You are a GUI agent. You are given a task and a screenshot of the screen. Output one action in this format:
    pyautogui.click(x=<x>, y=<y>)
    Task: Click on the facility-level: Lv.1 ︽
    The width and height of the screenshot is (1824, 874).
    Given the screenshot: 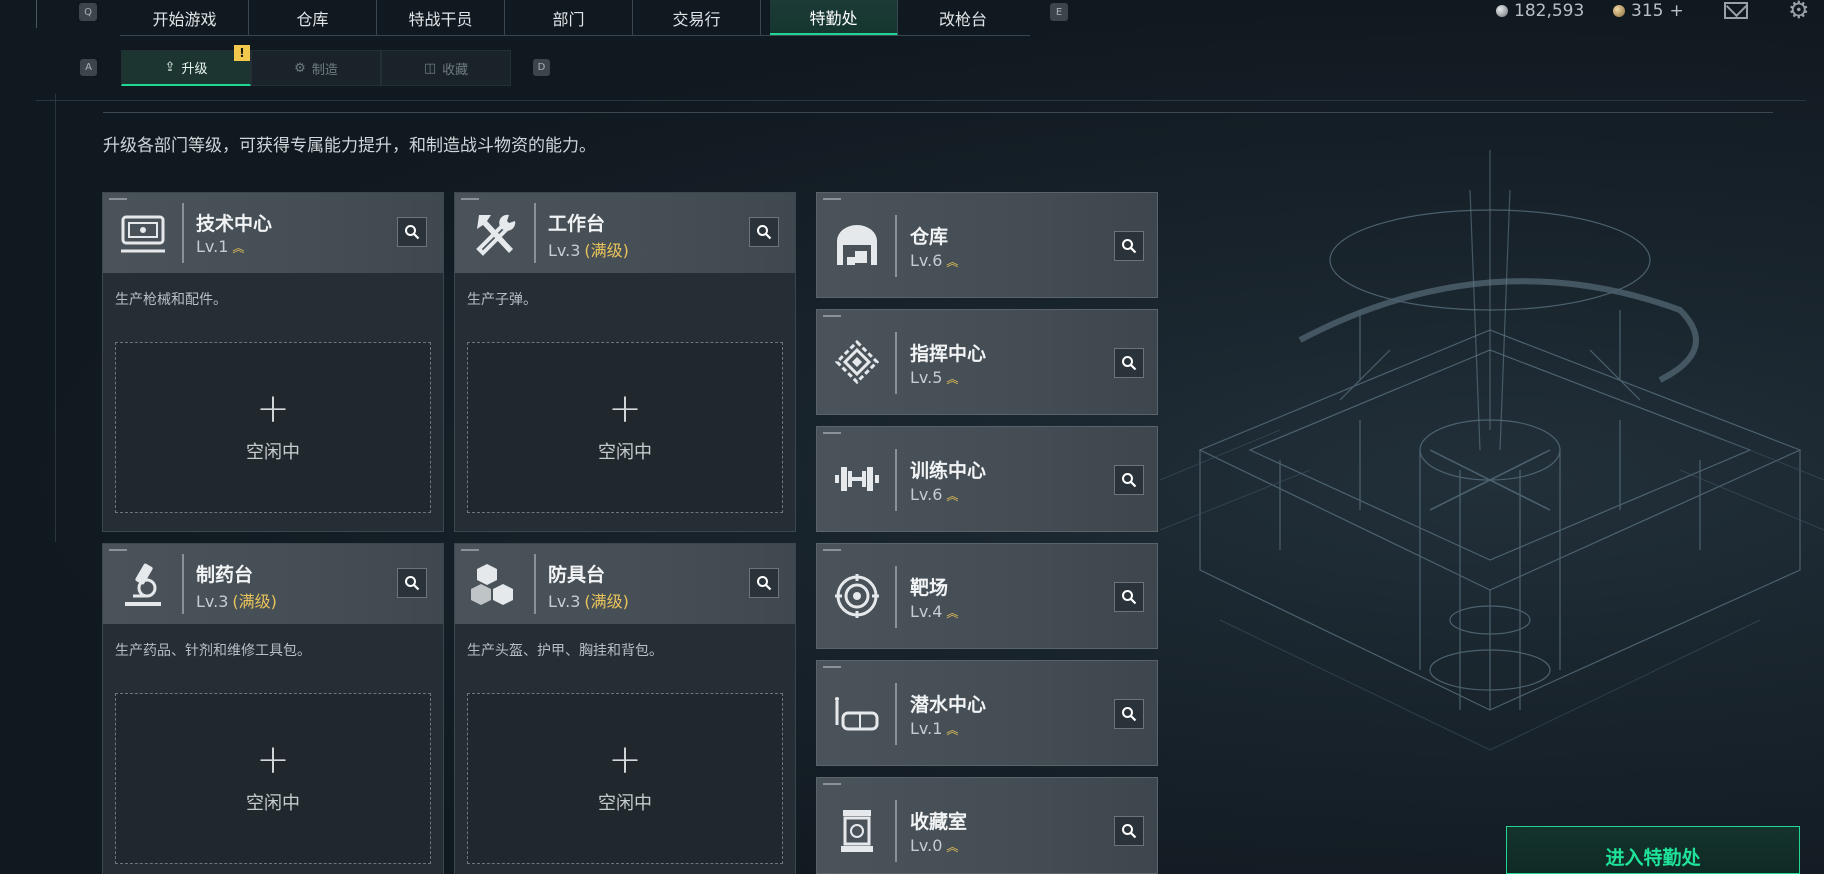 What is the action you would take?
    pyautogui.click(x=220, y=246)
    